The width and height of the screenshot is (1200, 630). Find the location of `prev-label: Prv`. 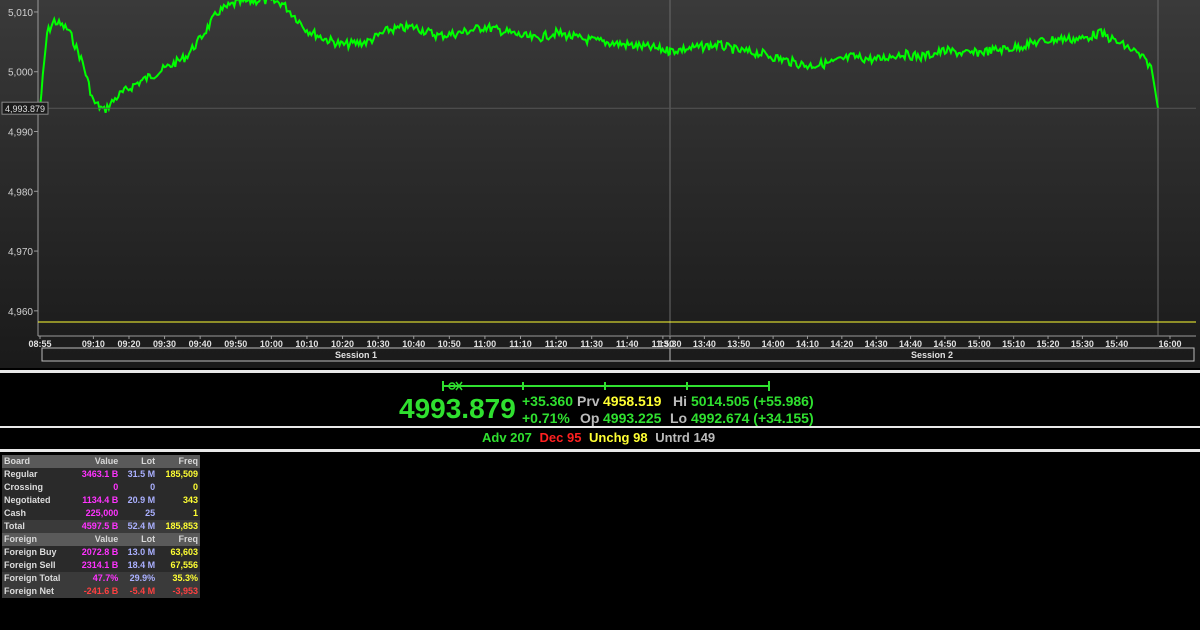

prev-label: Prv is located at coordinates (588, 401).